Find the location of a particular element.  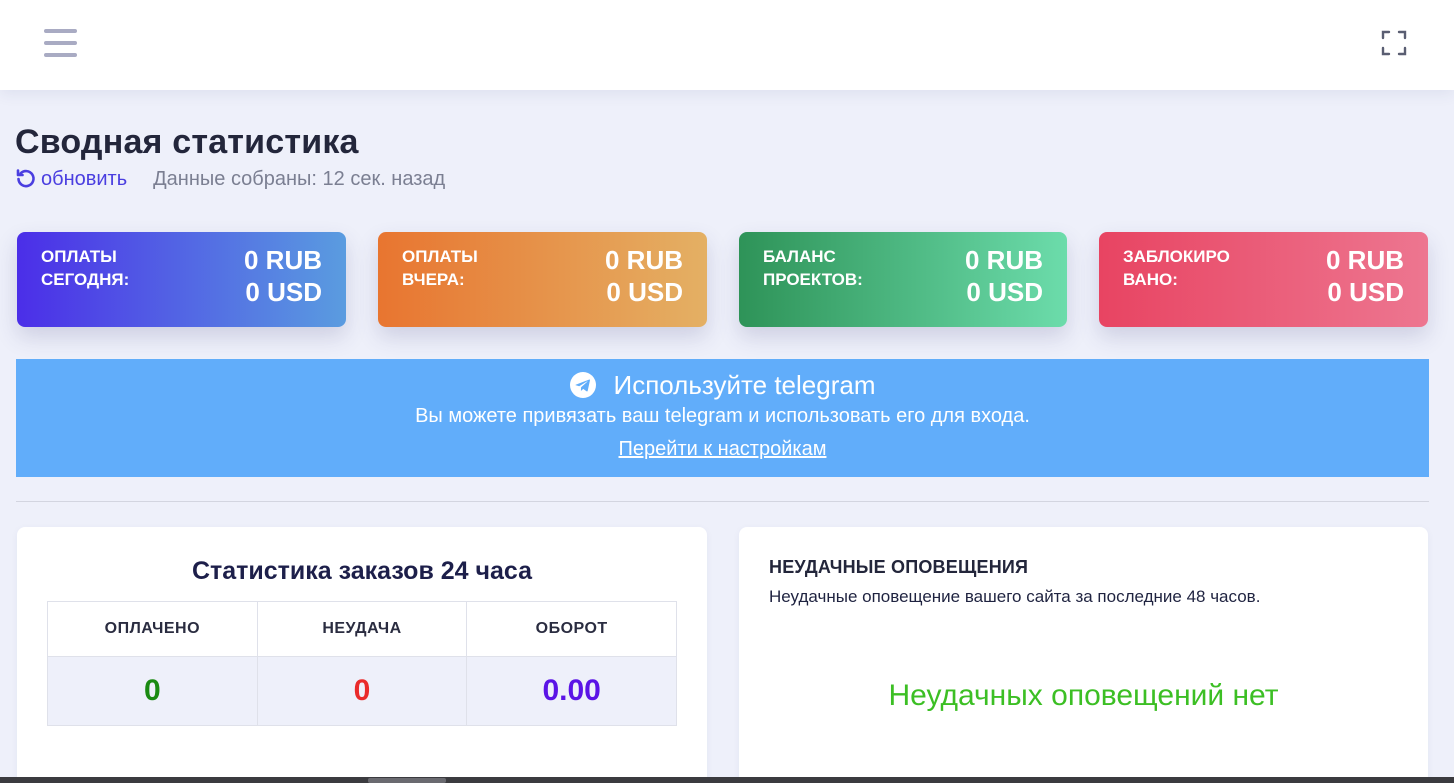

horizontal-scrollbar is located at coordinates (727, 780).